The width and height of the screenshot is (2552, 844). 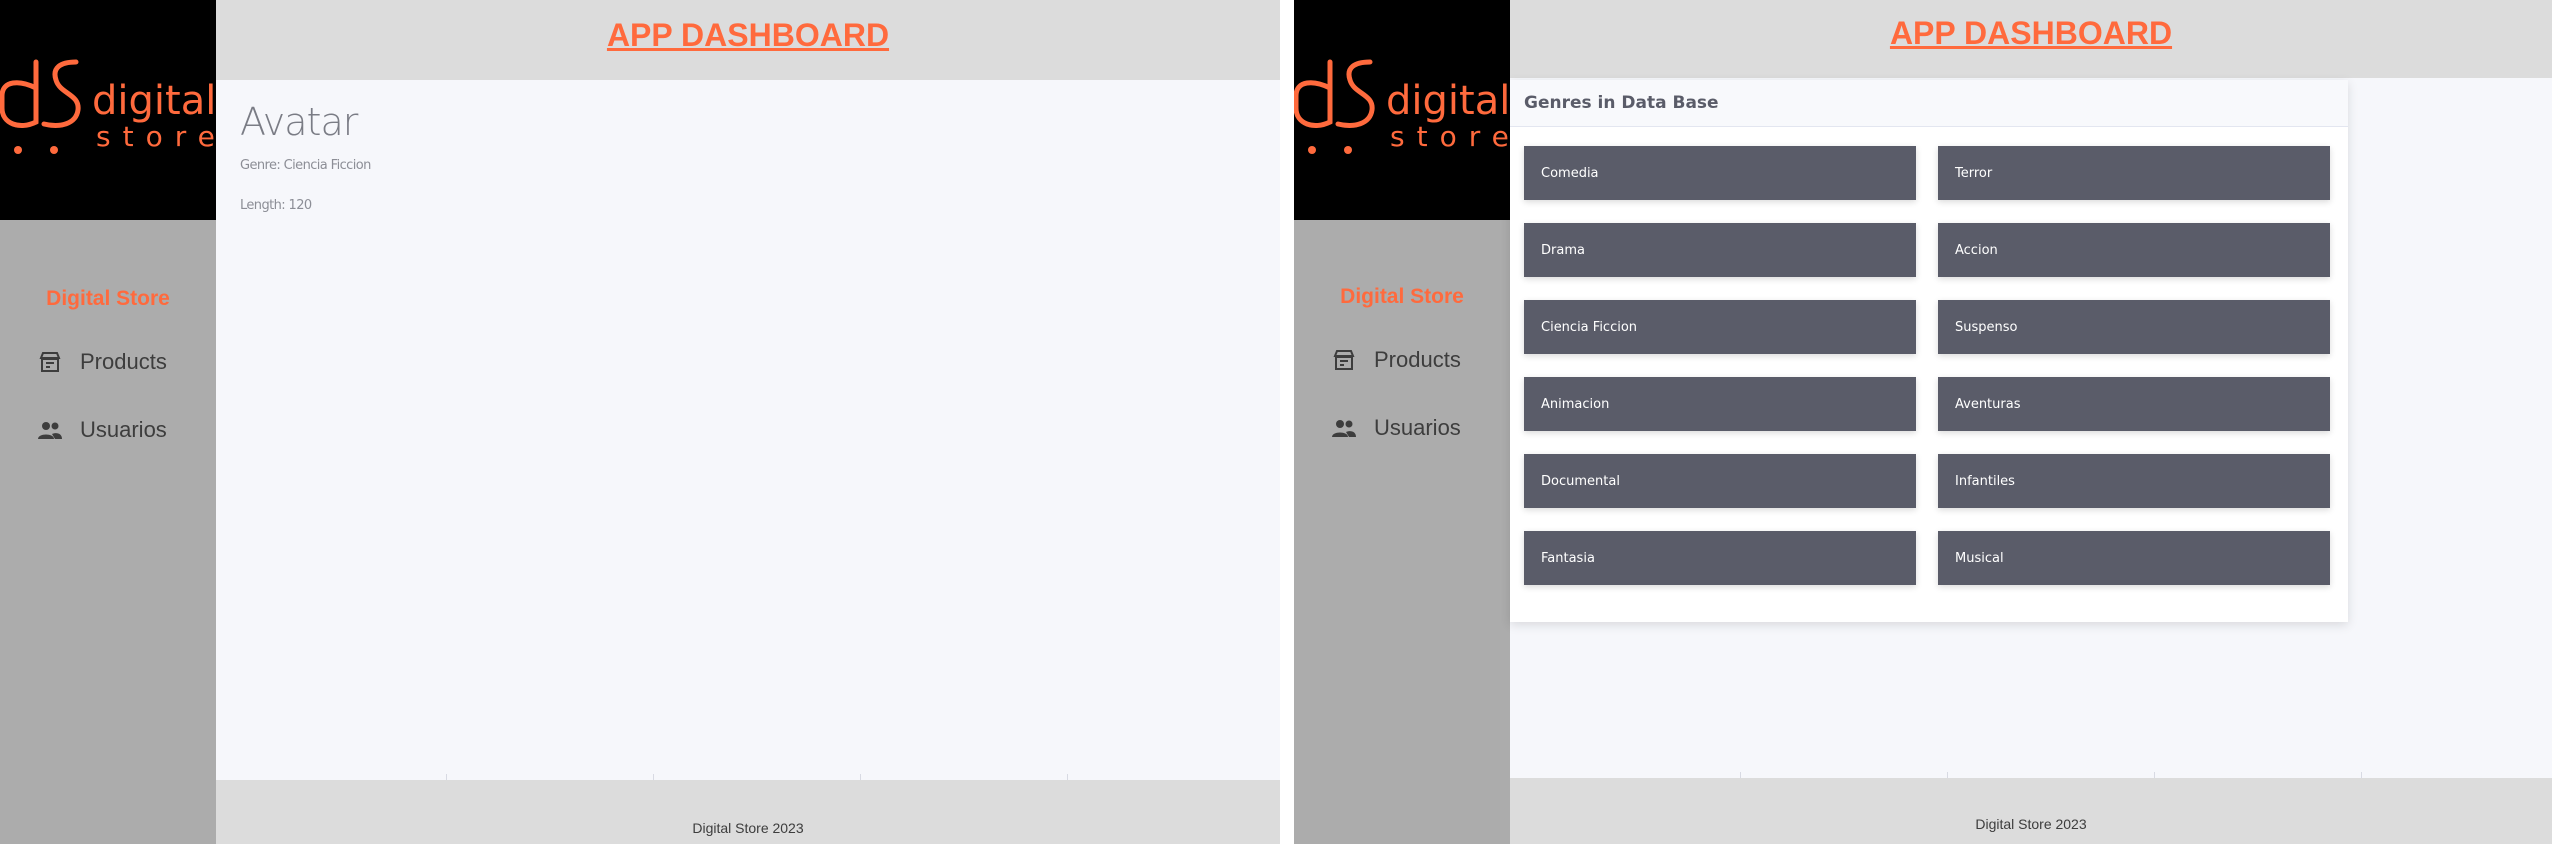 I want to click on genres-card-title: Genres in Data Base, so click(x=1929, y=103).